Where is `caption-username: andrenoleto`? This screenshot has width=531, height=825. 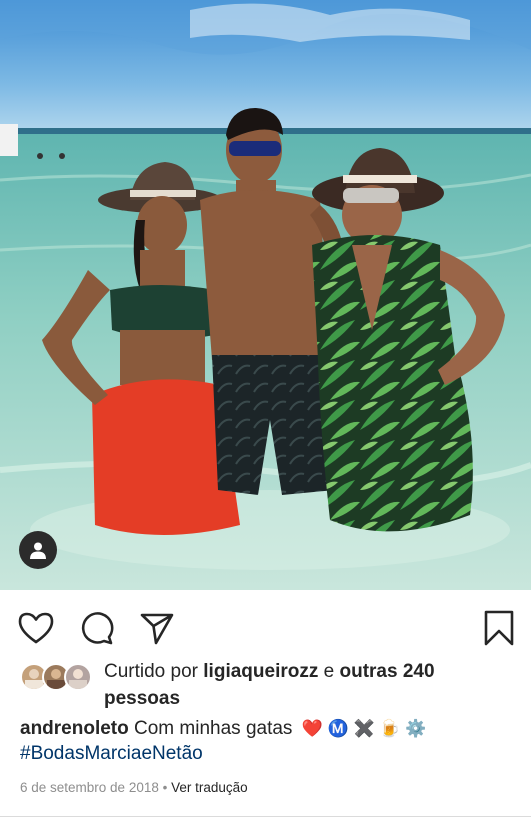 caption-username: andrenoleto is located at coordinates (74, 728).